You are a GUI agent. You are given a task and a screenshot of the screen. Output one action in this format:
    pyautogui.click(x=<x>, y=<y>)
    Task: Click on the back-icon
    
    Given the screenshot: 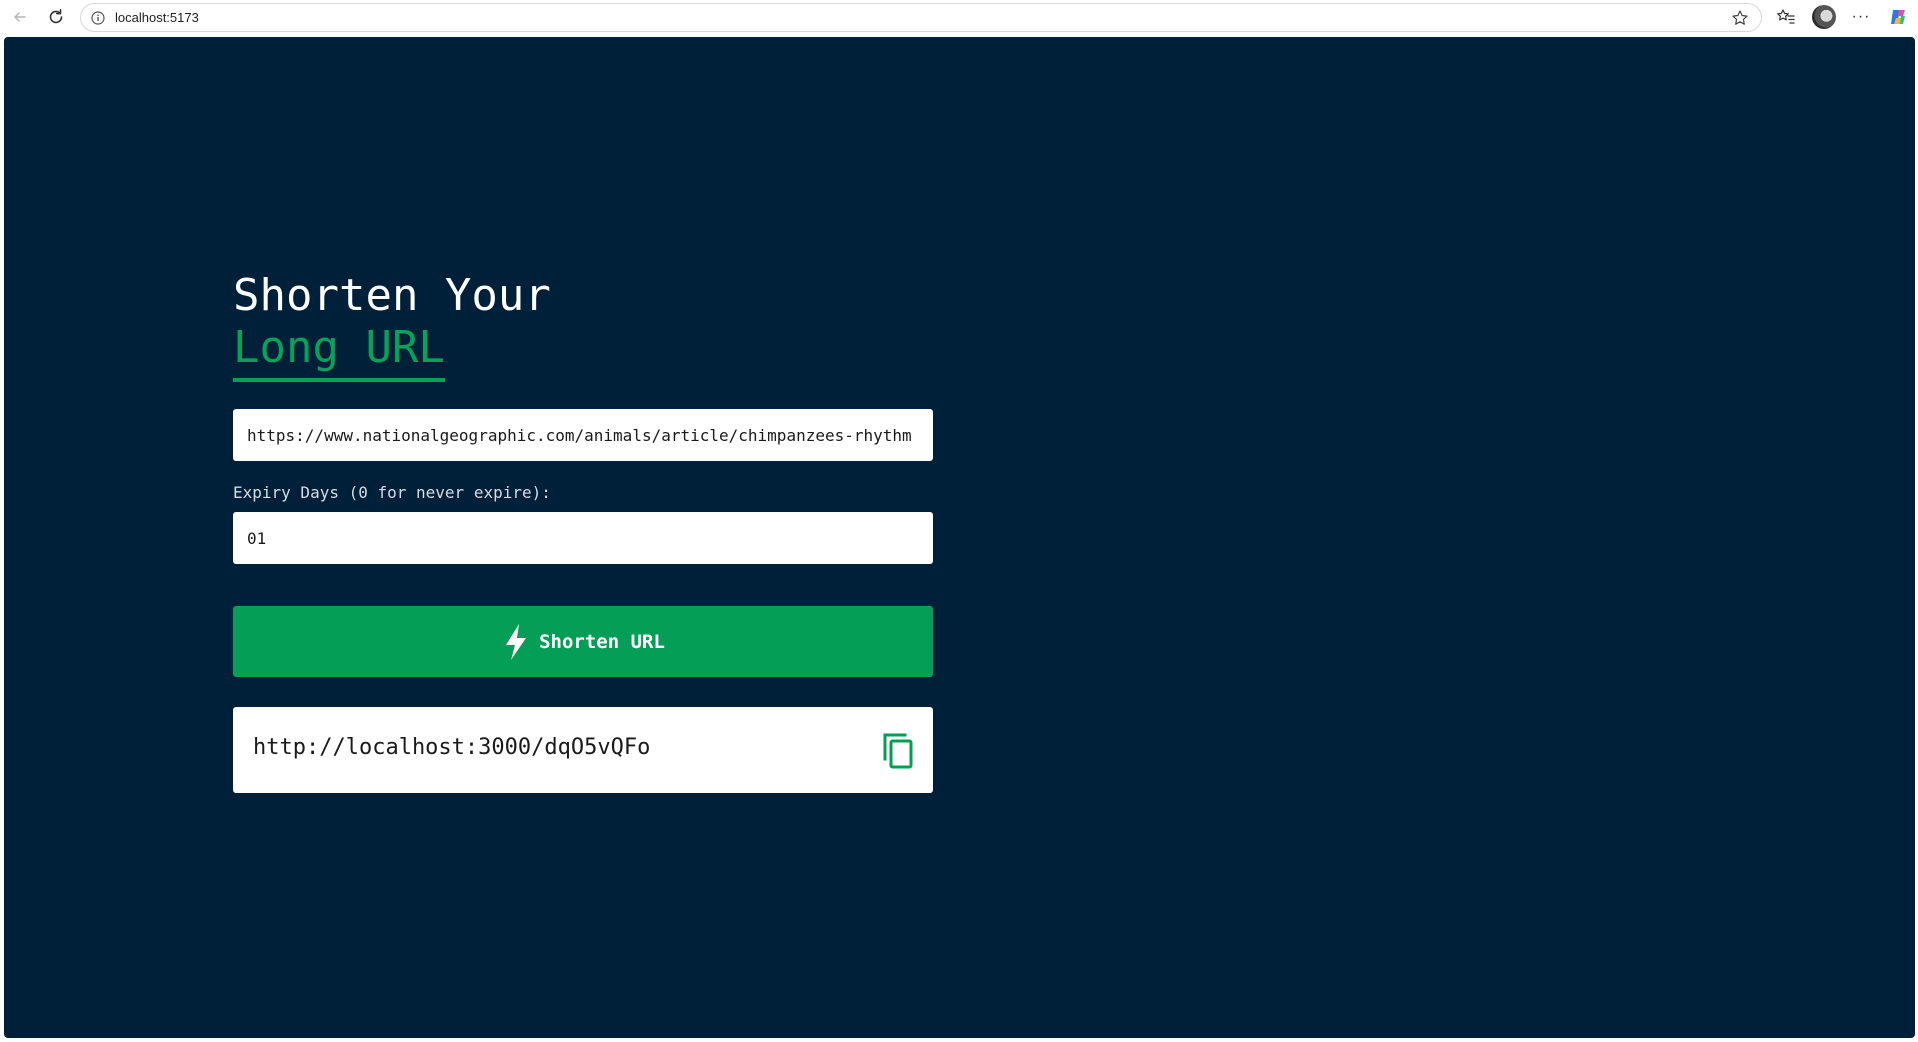 What is the action you would take?
    pyautogui.click(x=20, y=17)
    